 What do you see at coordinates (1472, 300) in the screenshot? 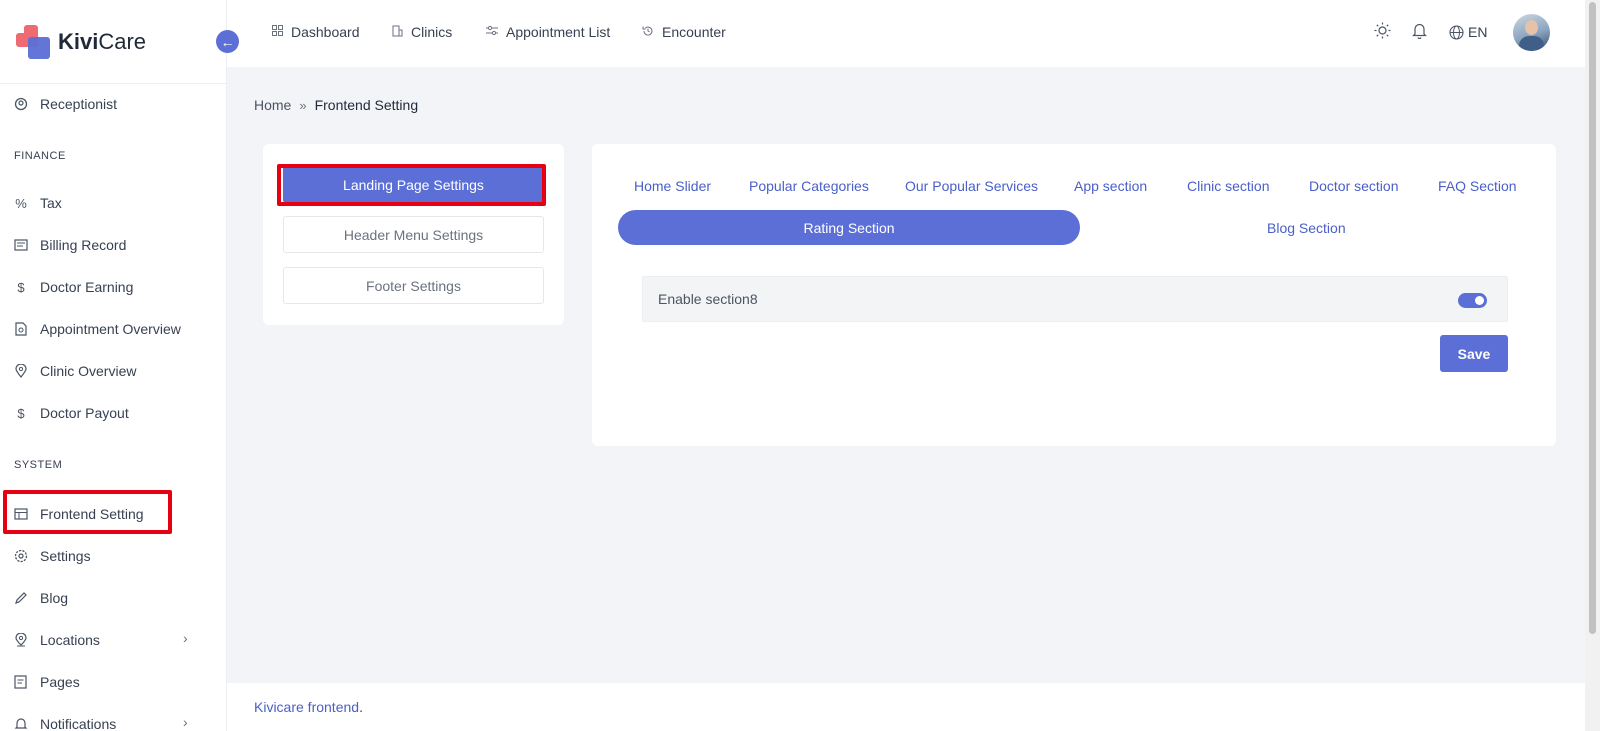
I see `enable-section-toggle` at bounding box center [1472, 300].